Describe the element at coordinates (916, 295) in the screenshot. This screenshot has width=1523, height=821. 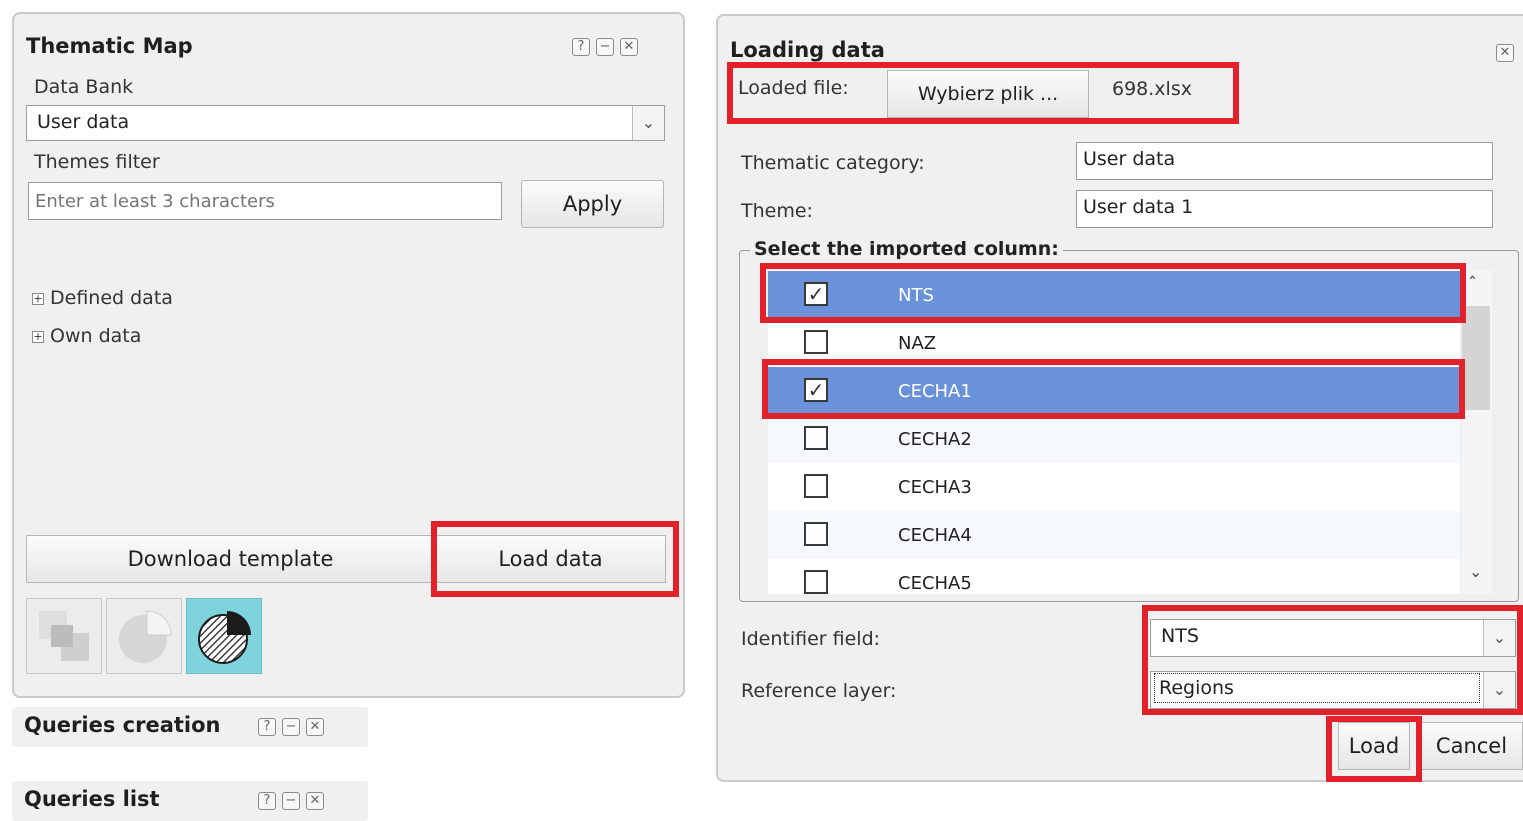
I see `column-name: NTS` at that location.